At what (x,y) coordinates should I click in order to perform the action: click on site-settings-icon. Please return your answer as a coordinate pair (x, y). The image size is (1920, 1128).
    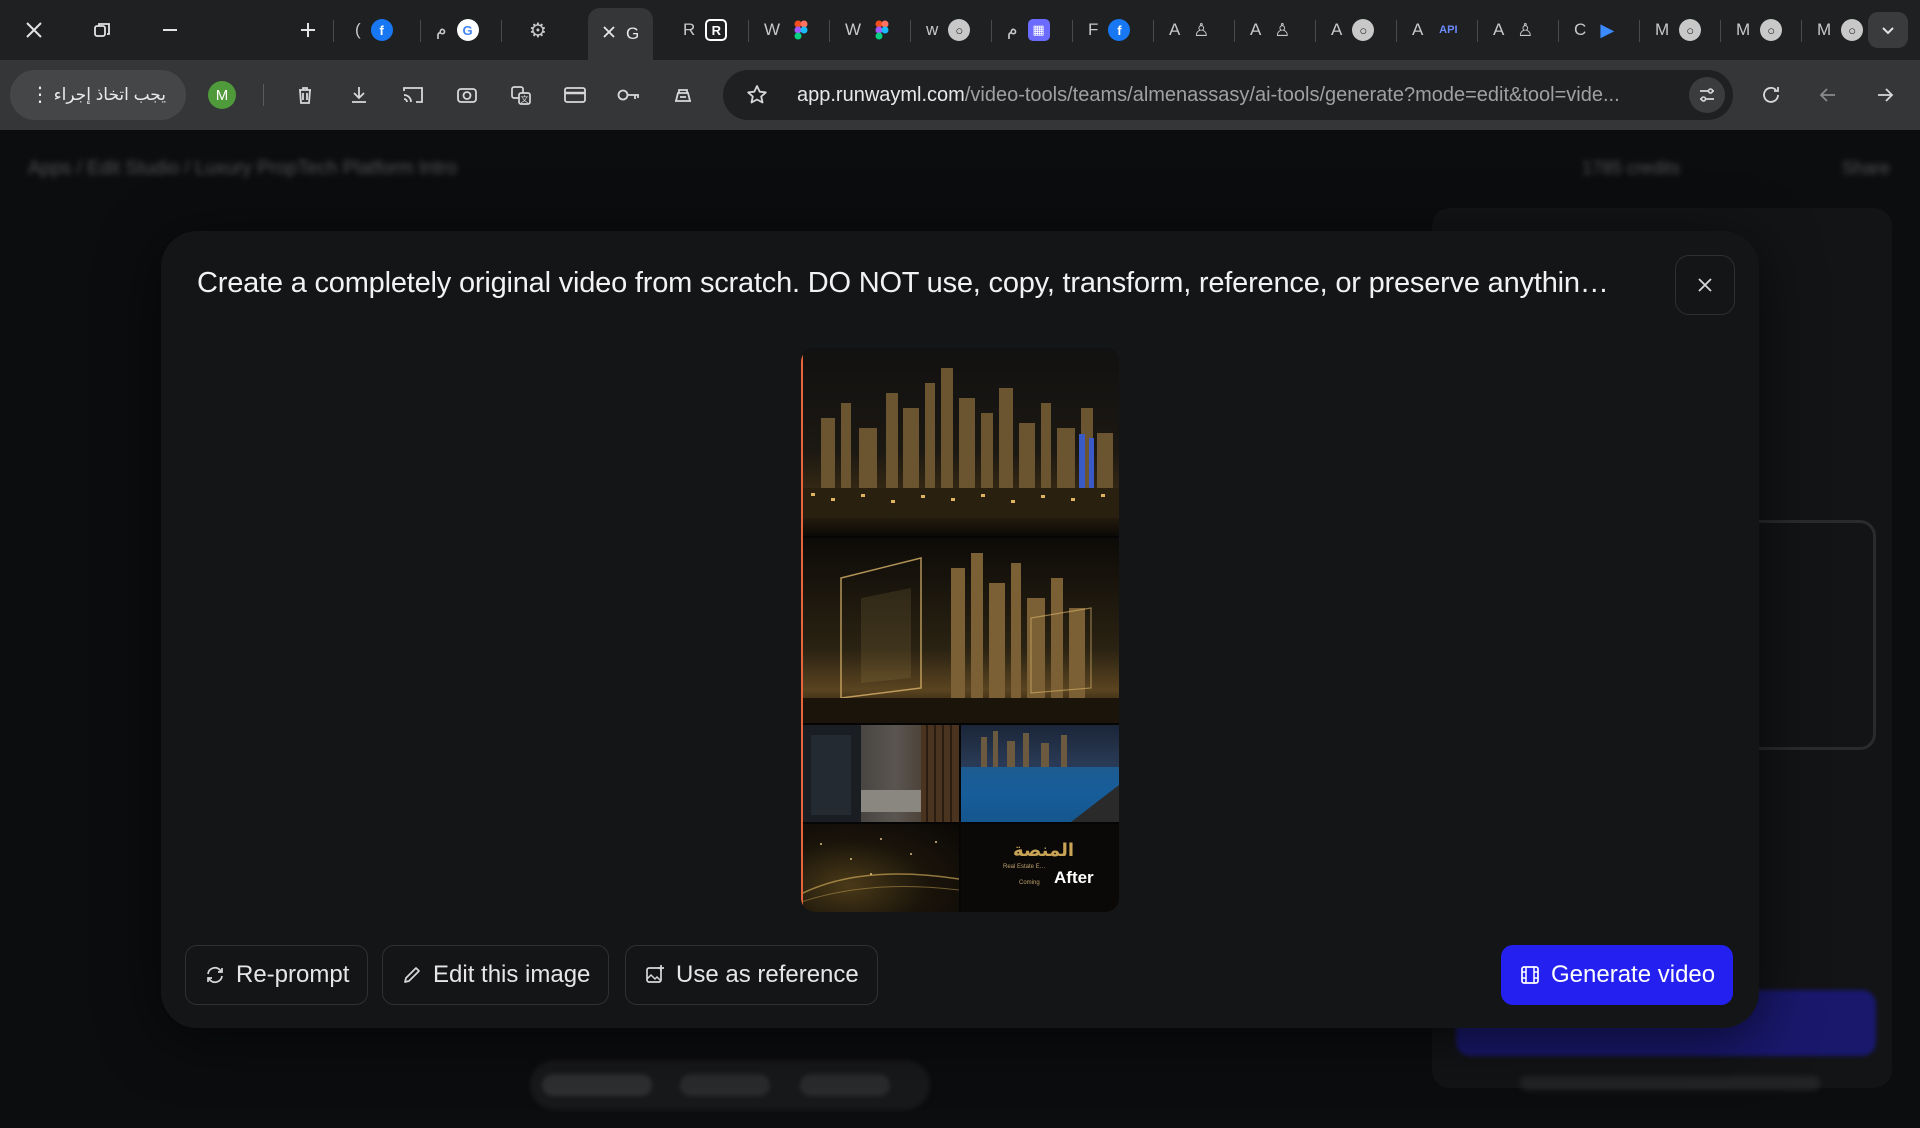
    Looking at the image, I should click on (1707, 95).